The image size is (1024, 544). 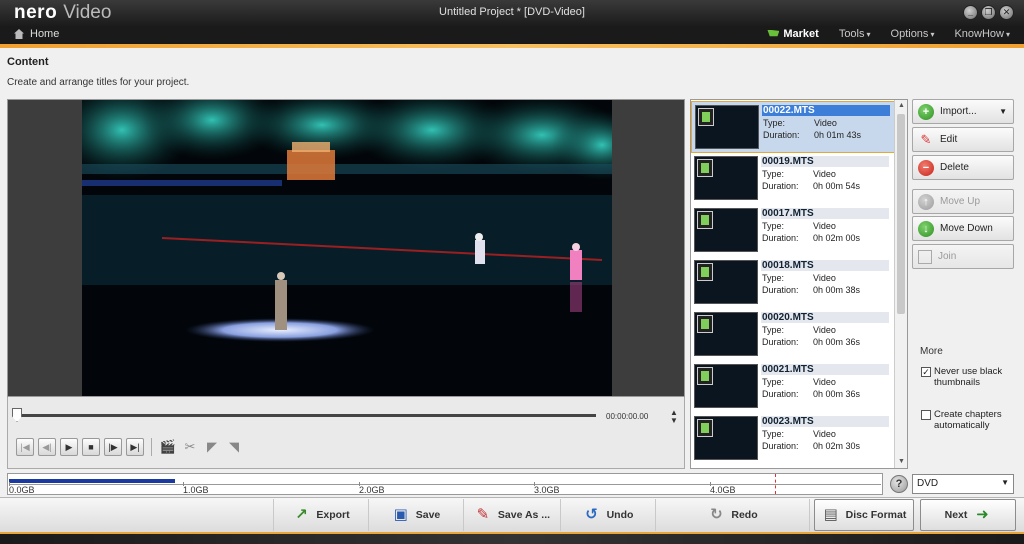 What do you see at coordinates (333, 515) in the screenshot?
I see `export-label: Export` at bounding box center [333, 515].